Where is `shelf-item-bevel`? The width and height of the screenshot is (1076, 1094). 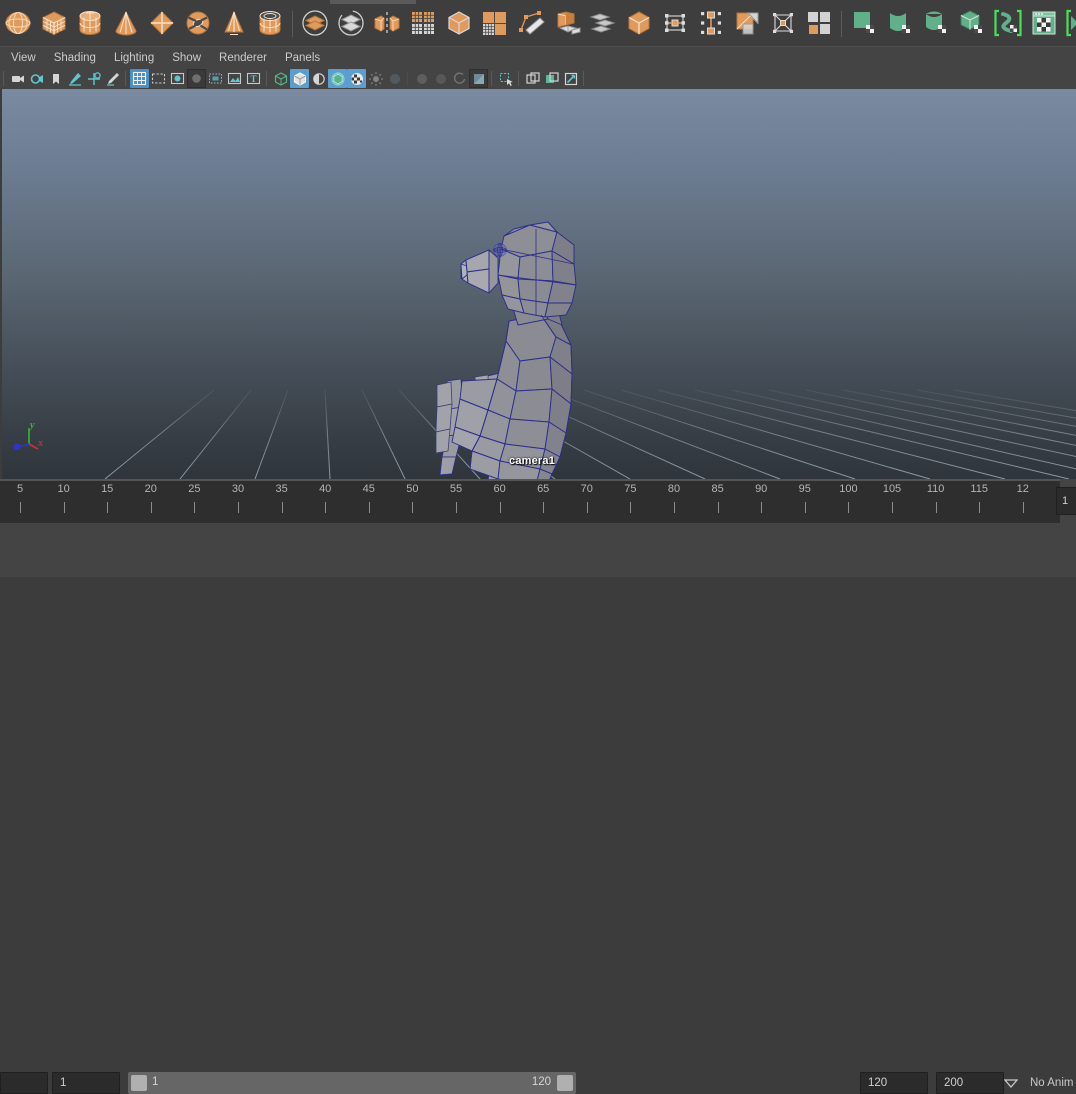
shelf-item-bevel is located at coordinates (603, 23).